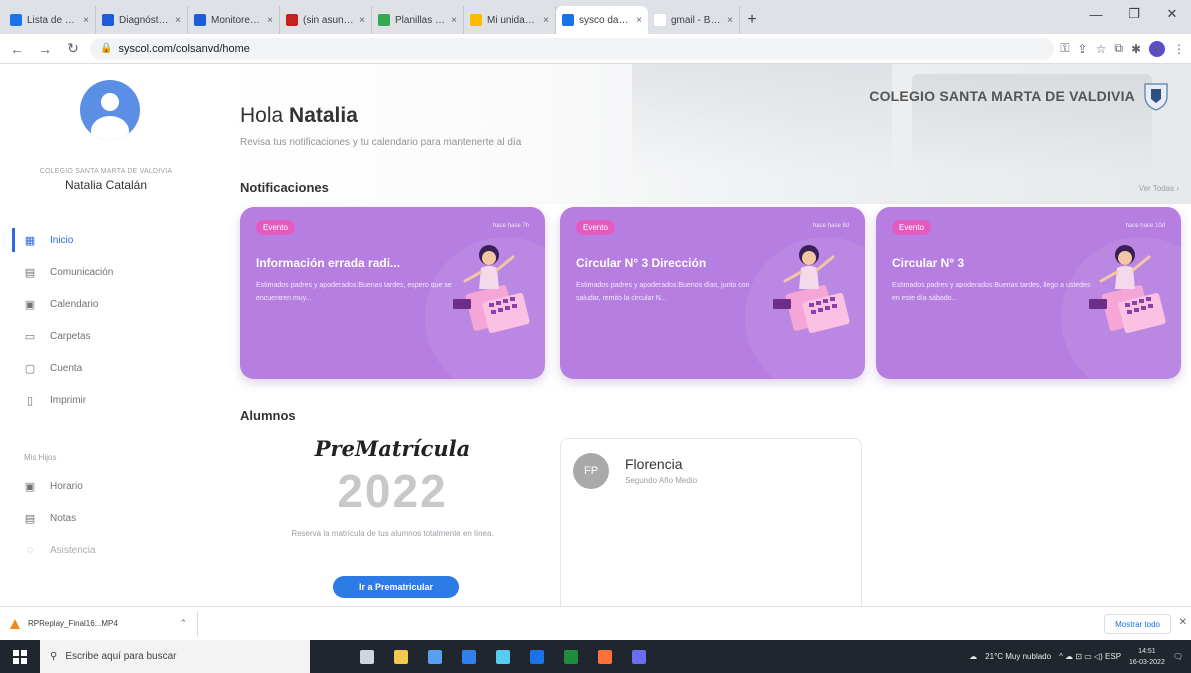 This screenshot has width=1191, height=673. What do you see at coordinates (1137, 624) in the screenshot?
I see `show-all-downloads-button: Mostrar todo` at bounding box center [1137, 624].